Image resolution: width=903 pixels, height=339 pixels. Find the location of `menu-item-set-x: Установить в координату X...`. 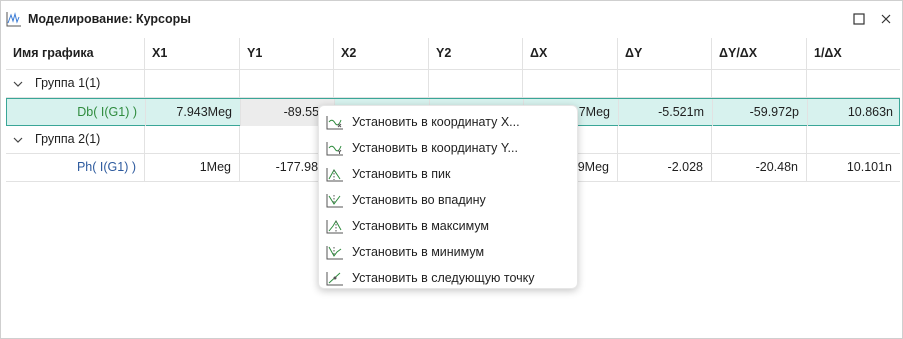

menu-item-set-x: Установить в координату X... is located at coordinates (448, 122).